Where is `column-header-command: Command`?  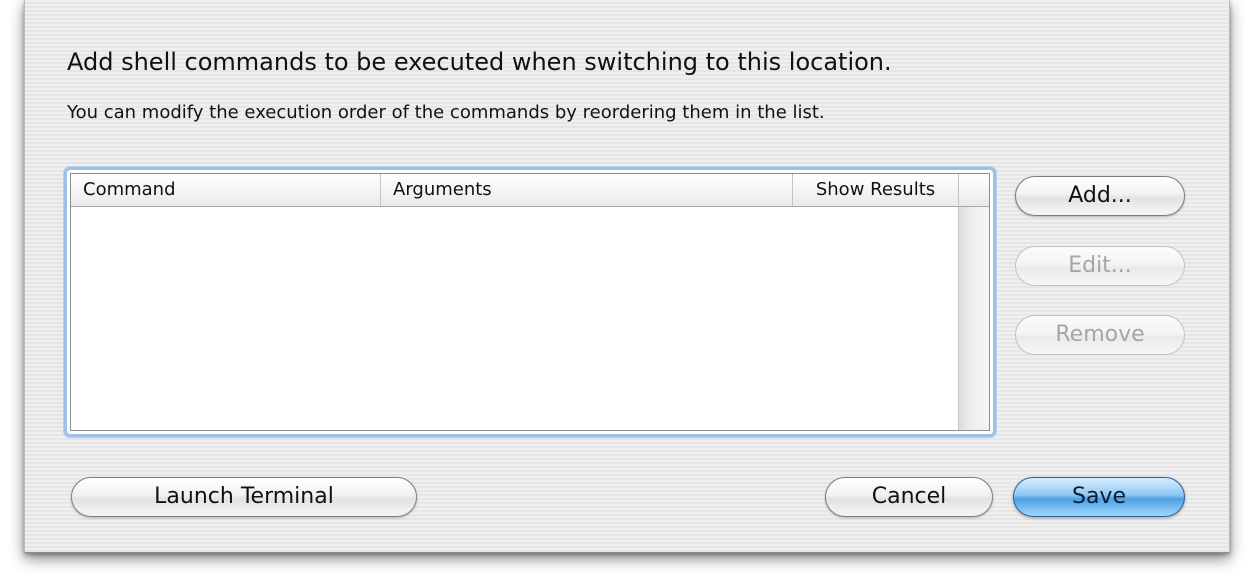
column-header-command: Command is located at coordinates (226, 190).